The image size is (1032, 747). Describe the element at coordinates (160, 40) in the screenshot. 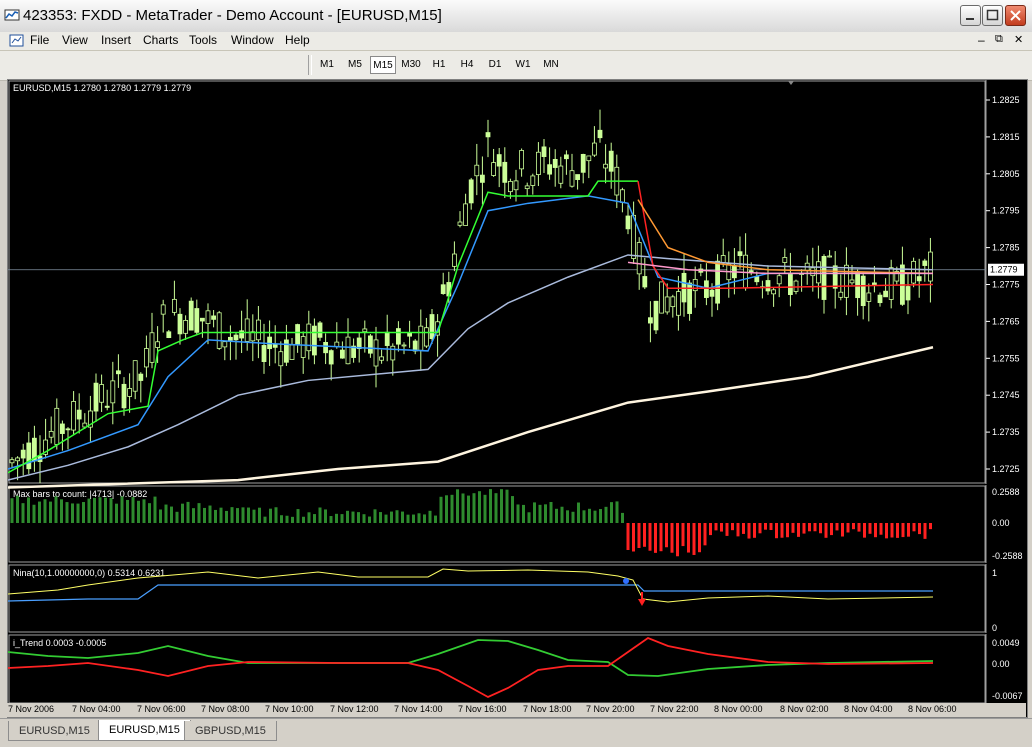

I see `menu-charts: Charts` at that location.